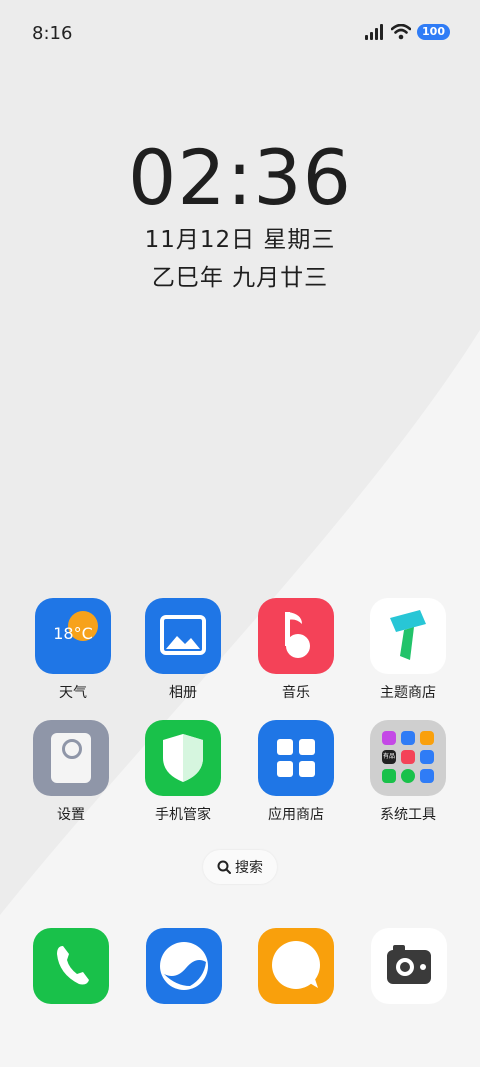 This screenshot has height=1067, width=480. I want to click on settings-icon, so click(71, 758).